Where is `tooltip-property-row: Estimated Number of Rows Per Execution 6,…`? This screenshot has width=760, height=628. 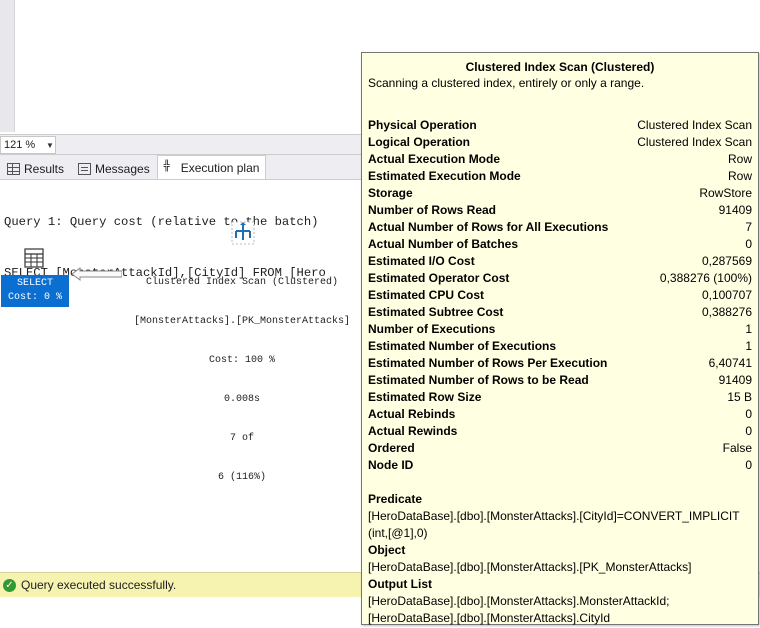 tooltip-property-row: Estimated Number of Rows Per Execution 6,… is located at coordinates (560, 363).